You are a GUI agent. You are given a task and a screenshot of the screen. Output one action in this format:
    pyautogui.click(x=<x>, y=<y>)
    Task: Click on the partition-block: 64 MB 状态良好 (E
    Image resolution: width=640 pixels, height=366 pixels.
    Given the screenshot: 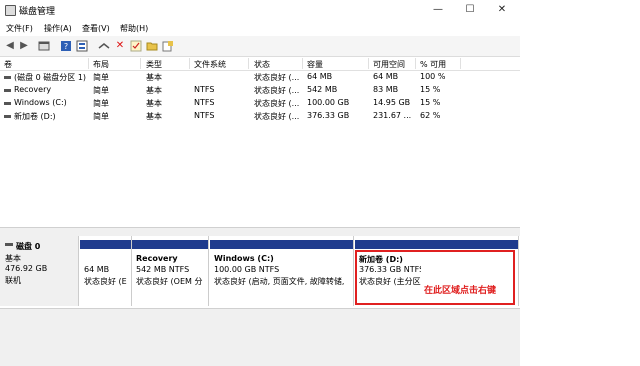 What is the action you would take?
    pyautogui.click(x=106, y=271)
    